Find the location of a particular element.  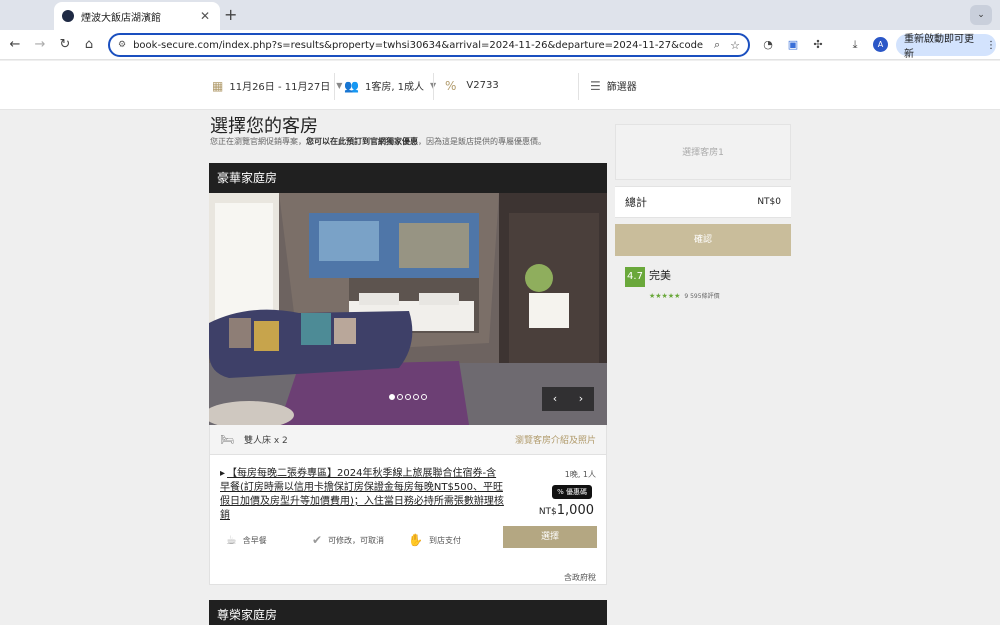

check-icon: ✔ is located at coordinates (317, 540).